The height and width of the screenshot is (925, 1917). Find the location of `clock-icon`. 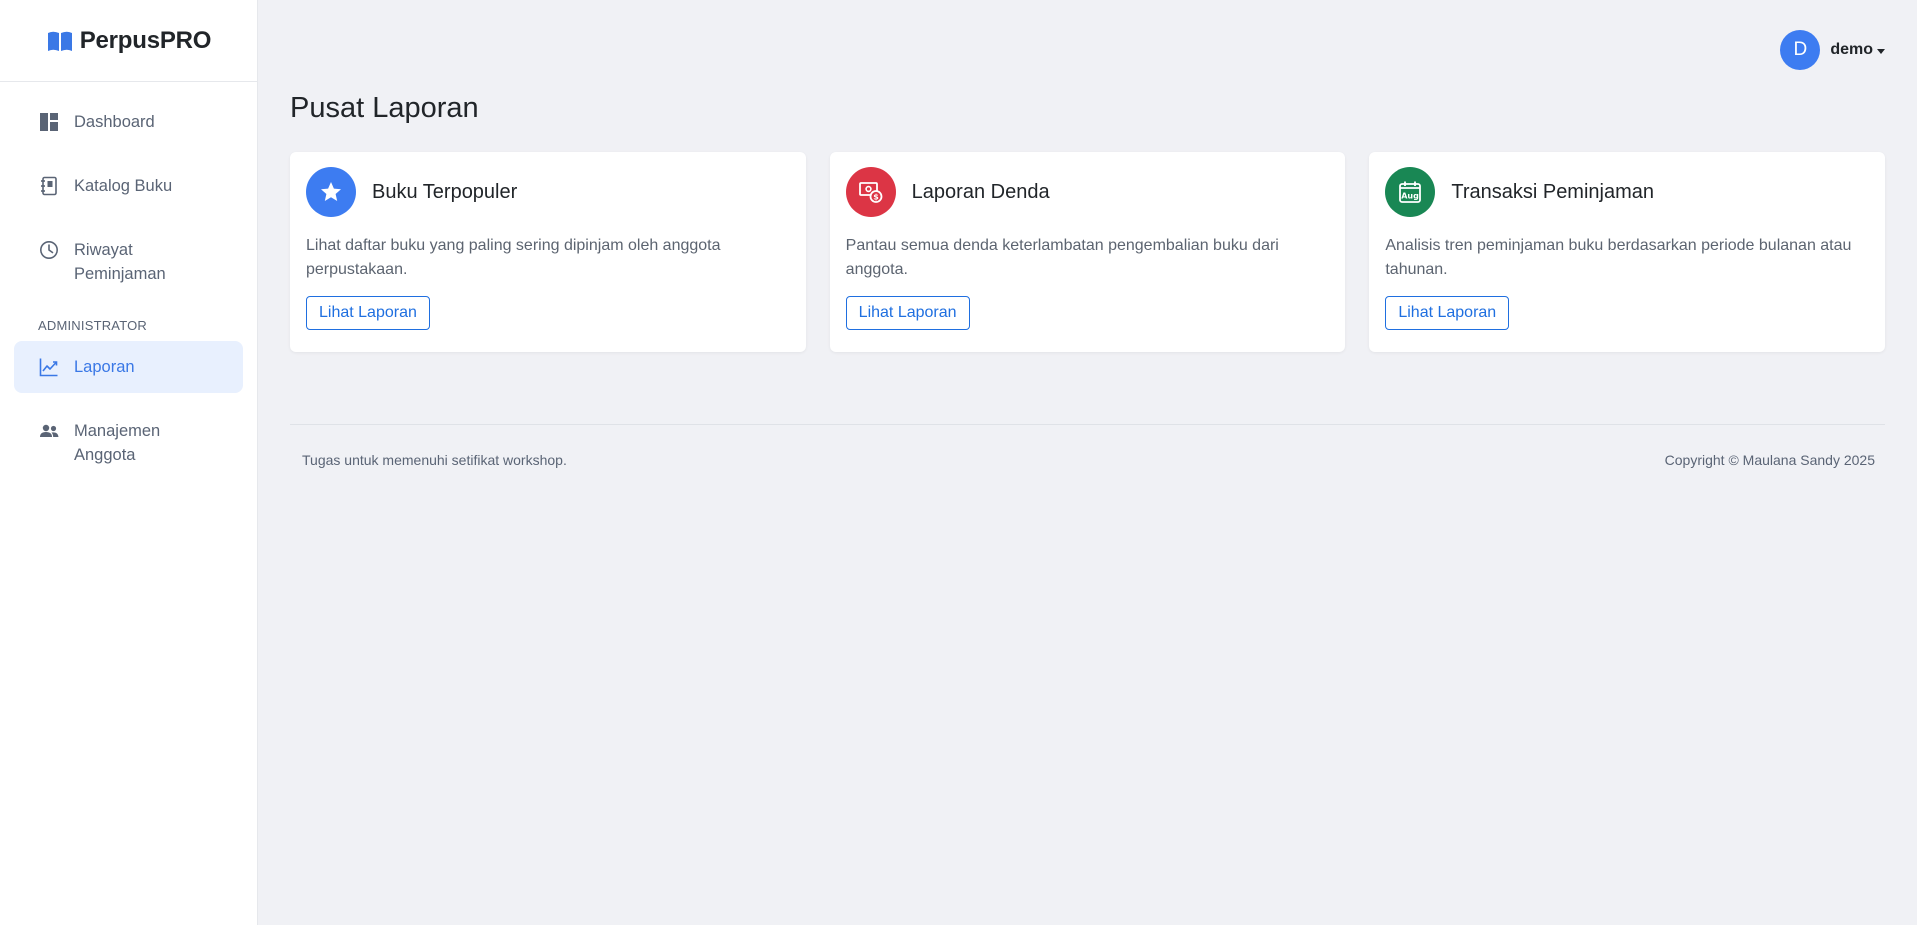

clock-icon is located at coordinates (49, 250).